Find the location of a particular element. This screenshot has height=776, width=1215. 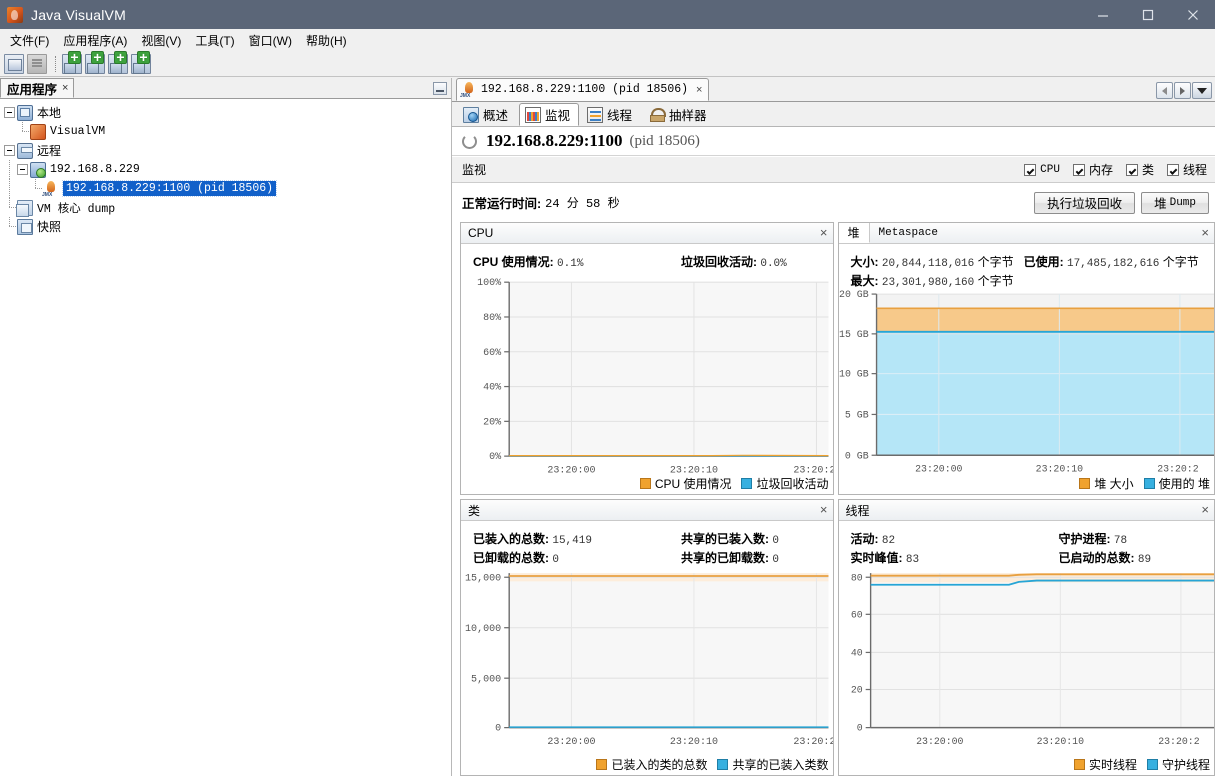

tree-item-vm-coredump: VM 核心 dump is located at coordinates (225, 207).